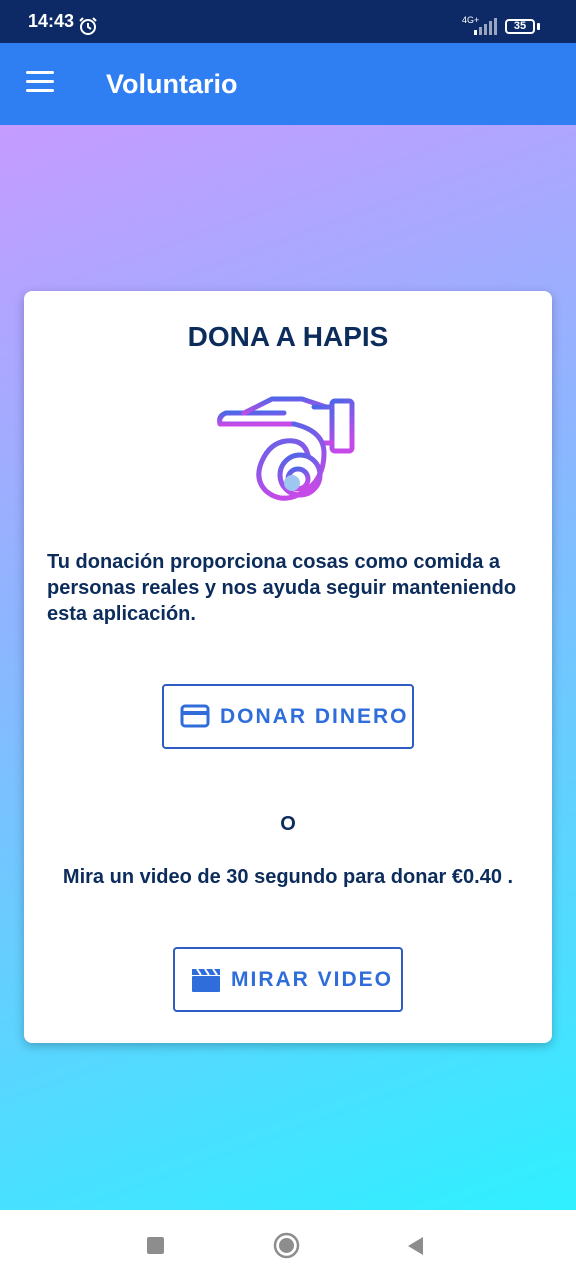  I want to click on app-bar: Voluntario, so click(288, 84).